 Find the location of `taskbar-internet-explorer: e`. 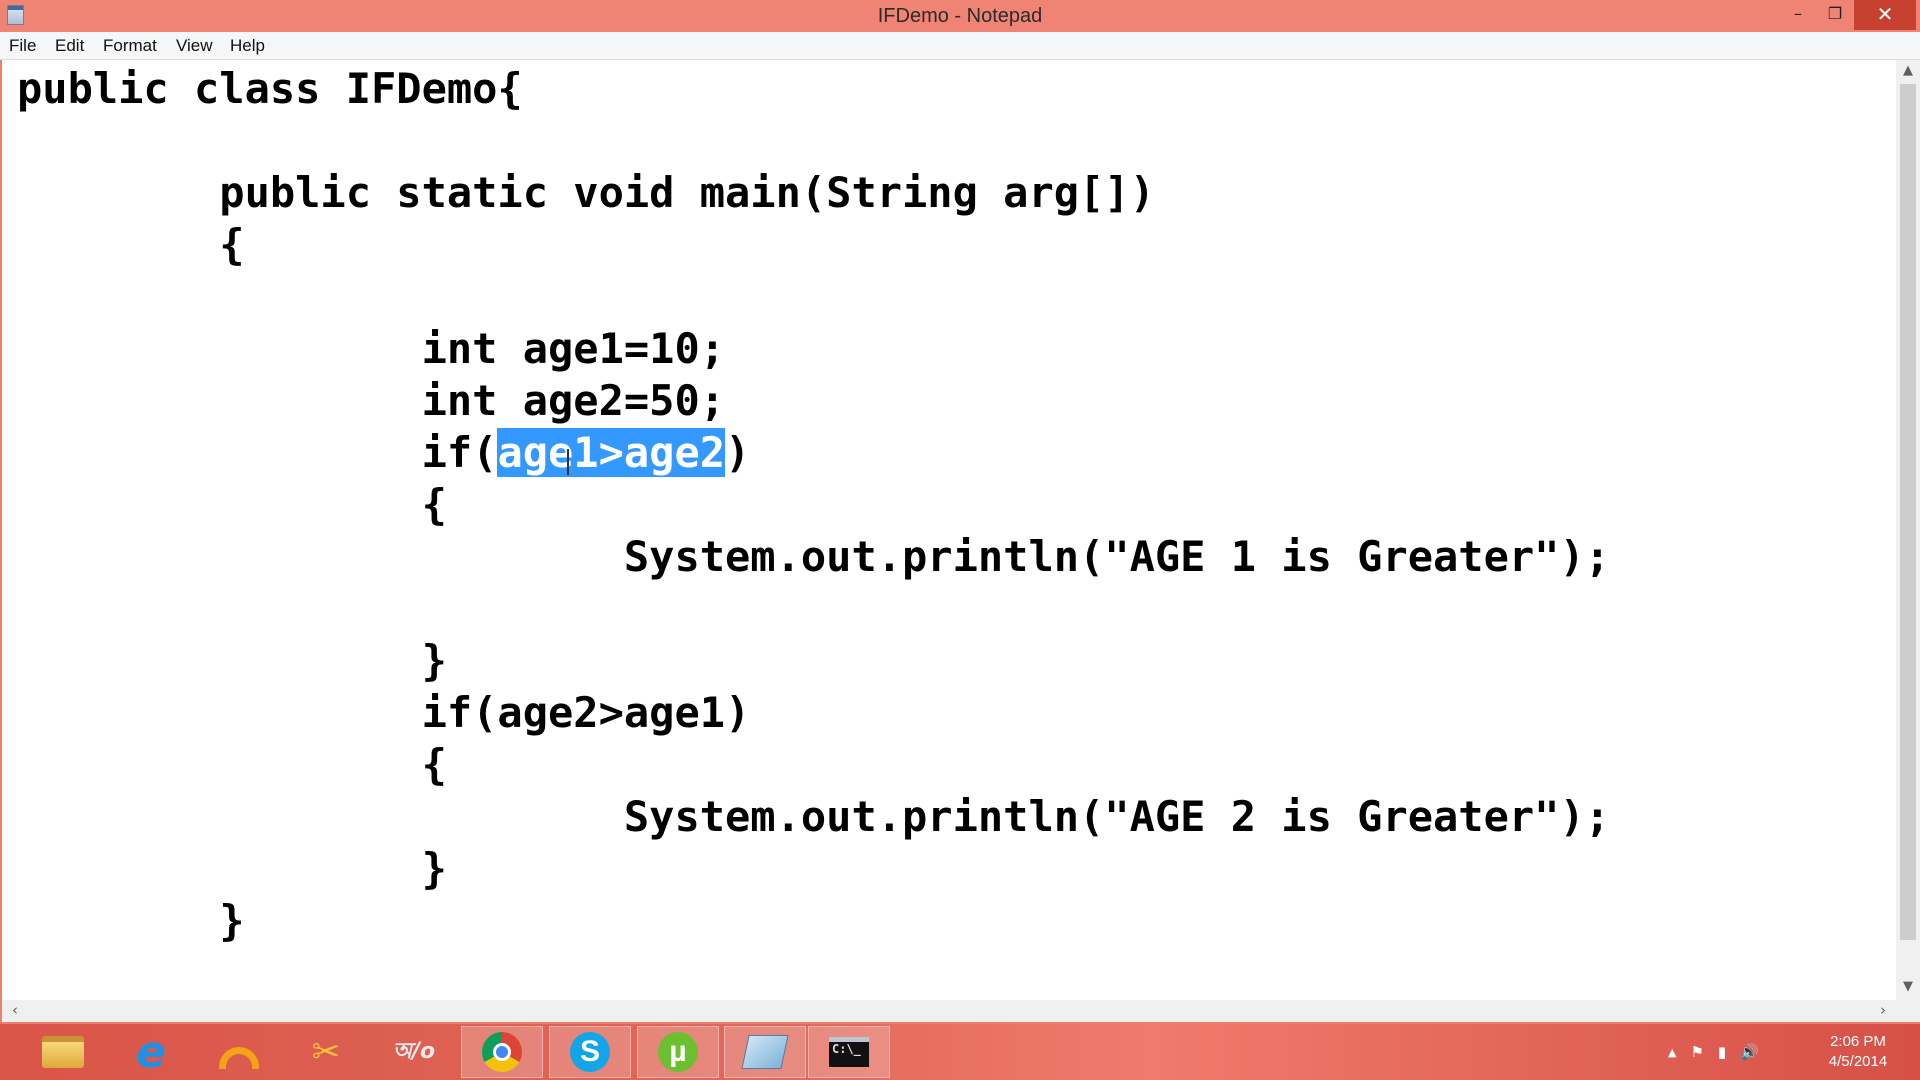

taskbar-internet-explorer: e is located at coordinates (151, 1052).